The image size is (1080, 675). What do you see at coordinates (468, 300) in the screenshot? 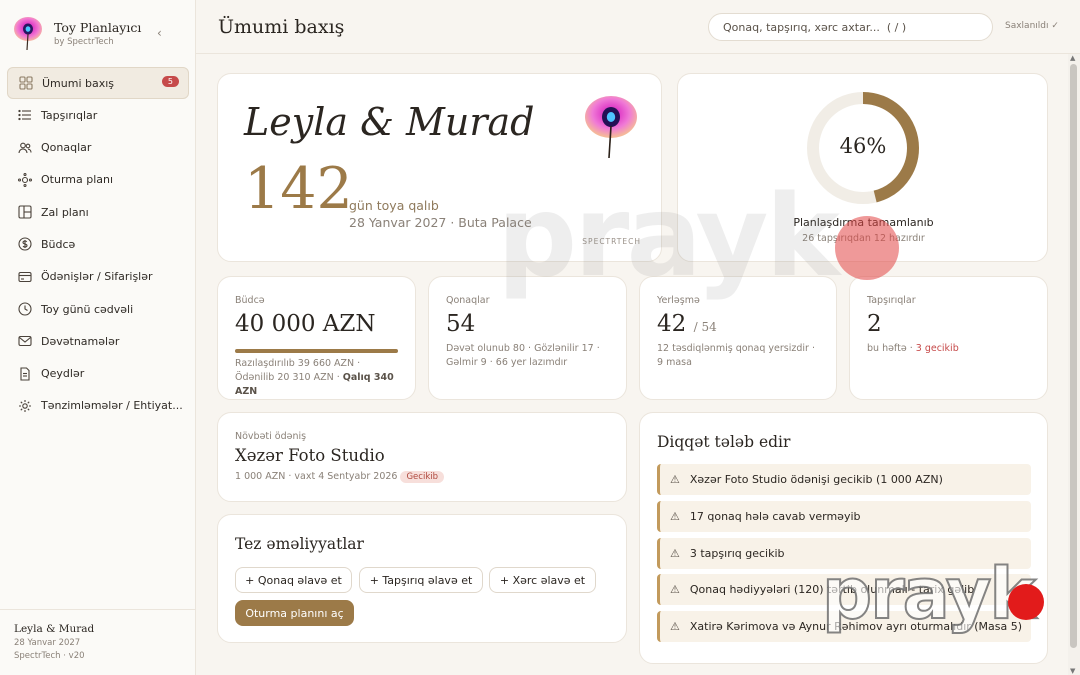
I see `guests-label: Qonaqlar` at bounding box center [468, 300].